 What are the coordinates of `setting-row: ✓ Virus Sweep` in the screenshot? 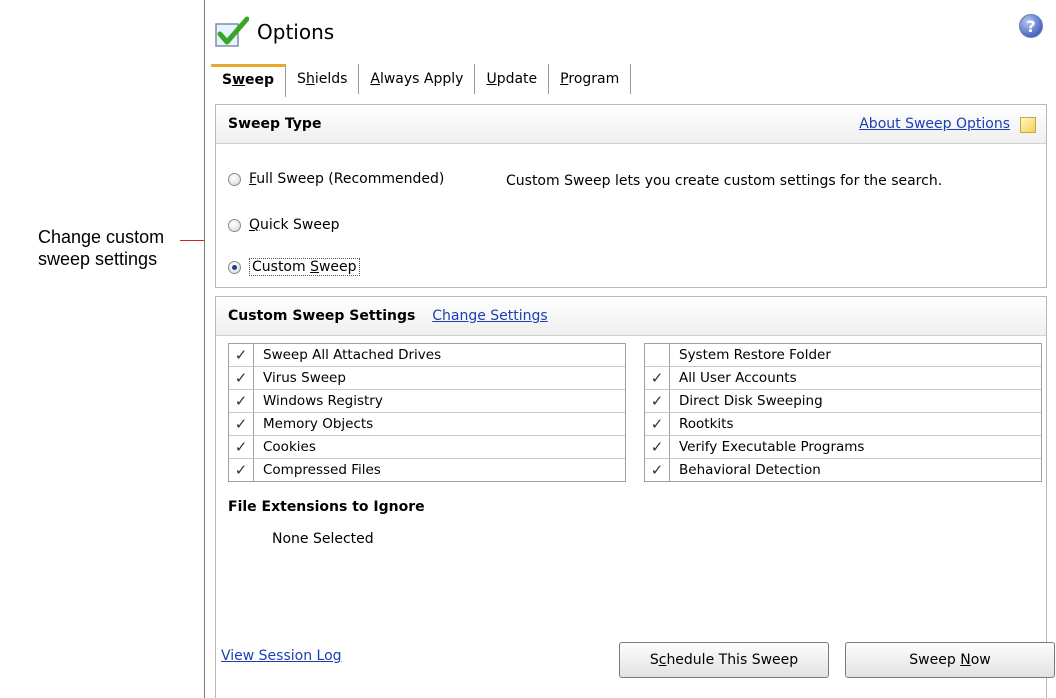 It's located at (427, 378).